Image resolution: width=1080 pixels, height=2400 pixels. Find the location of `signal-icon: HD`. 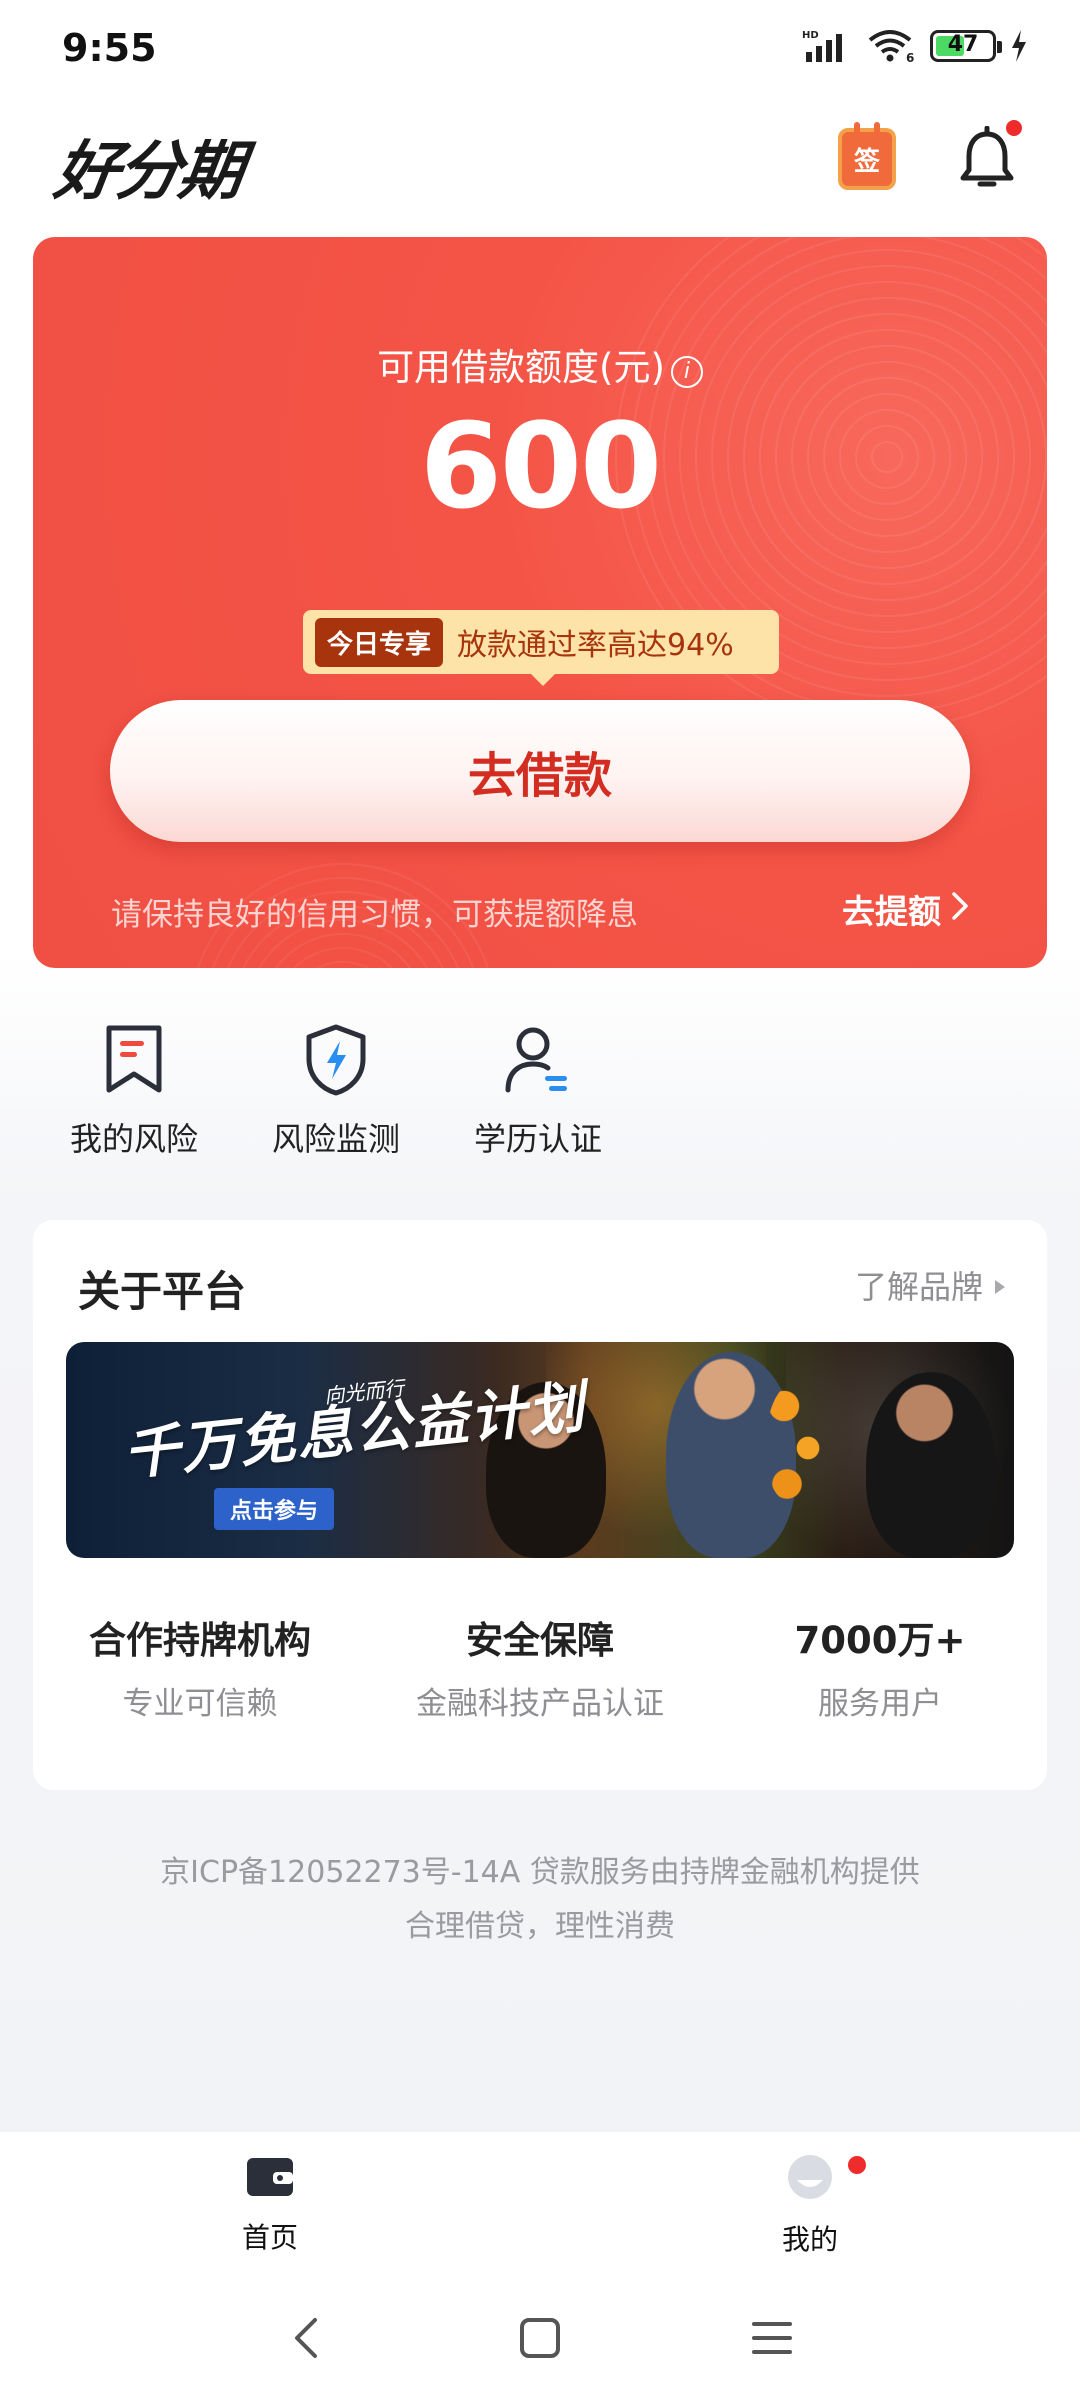

signal-icon: HD is located at coordinates (828, 46).